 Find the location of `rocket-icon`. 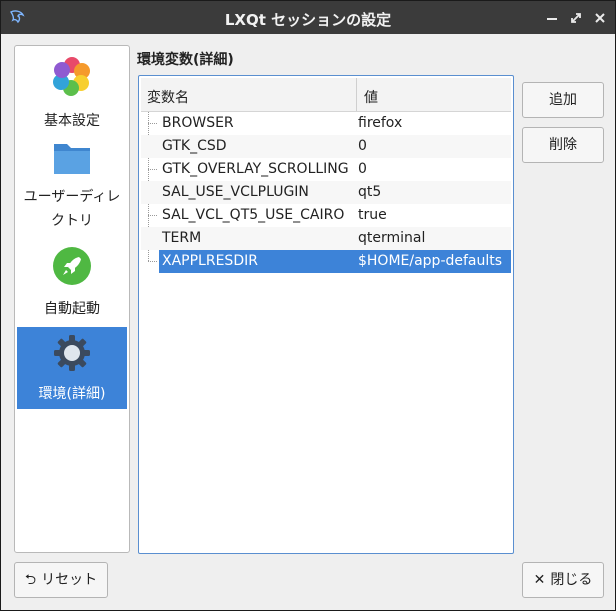

rocket-icon is located at coordinates (72, 266).